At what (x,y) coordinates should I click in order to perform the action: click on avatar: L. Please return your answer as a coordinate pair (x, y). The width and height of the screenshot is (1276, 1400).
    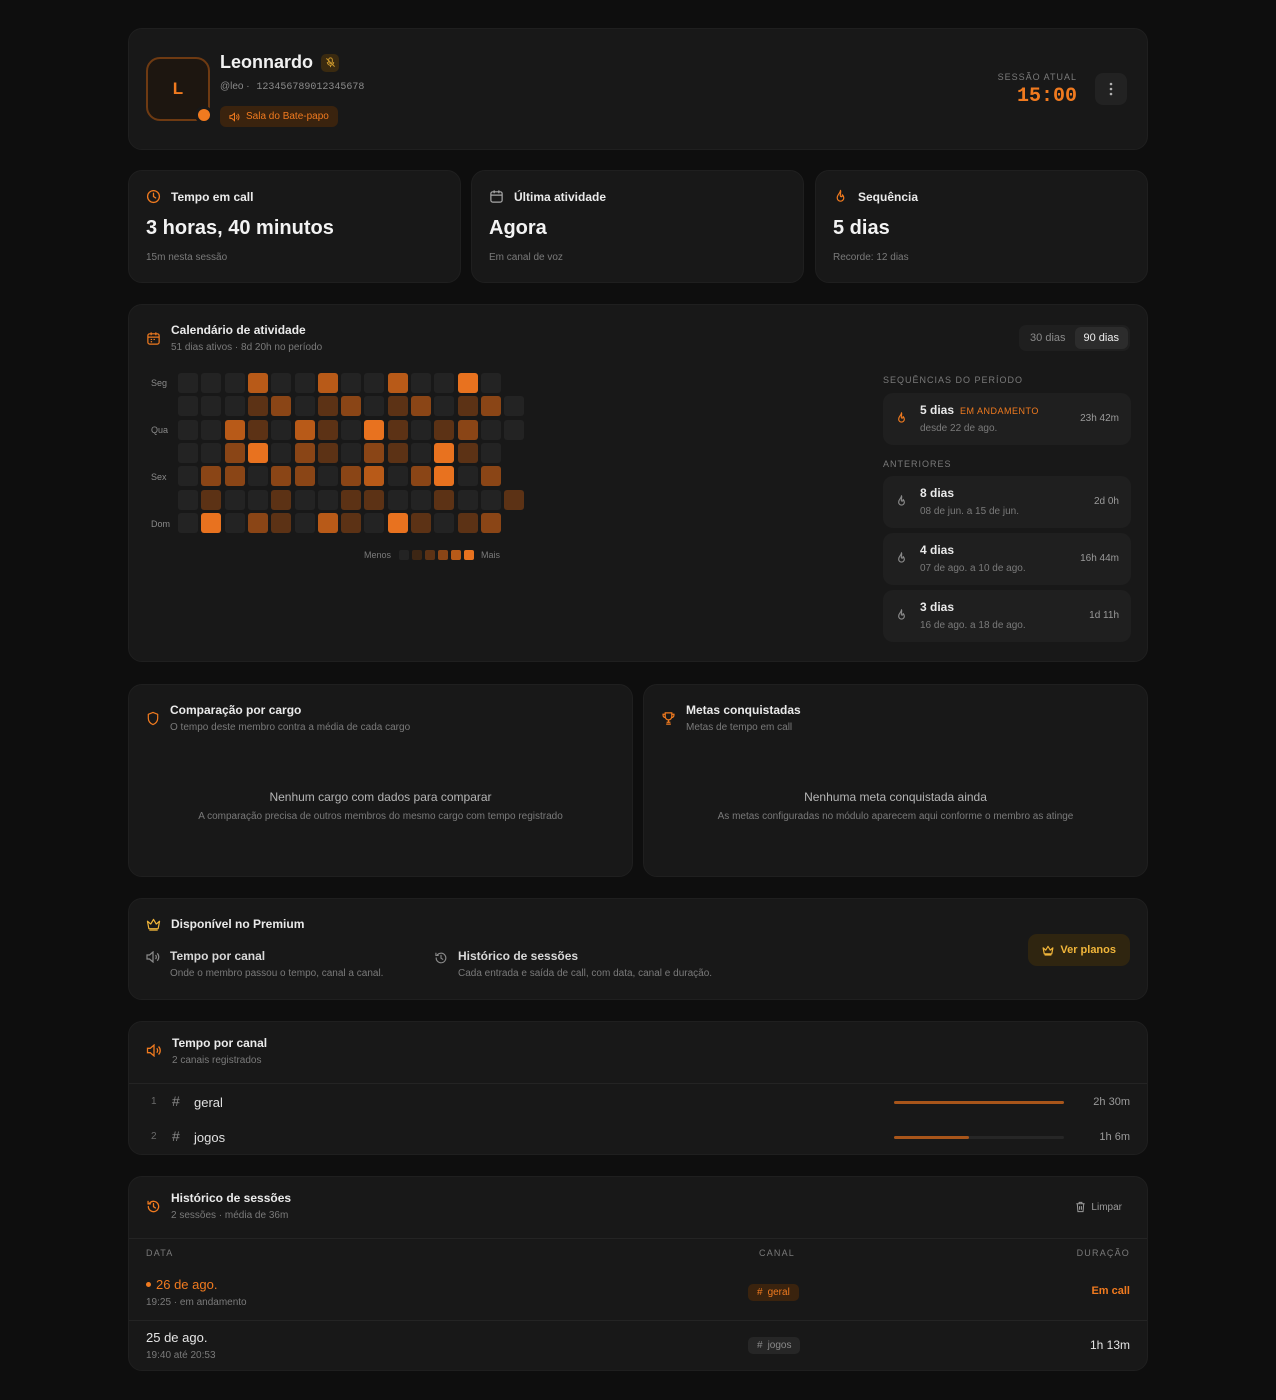
    Looking at the image, I should click on (179, 90).